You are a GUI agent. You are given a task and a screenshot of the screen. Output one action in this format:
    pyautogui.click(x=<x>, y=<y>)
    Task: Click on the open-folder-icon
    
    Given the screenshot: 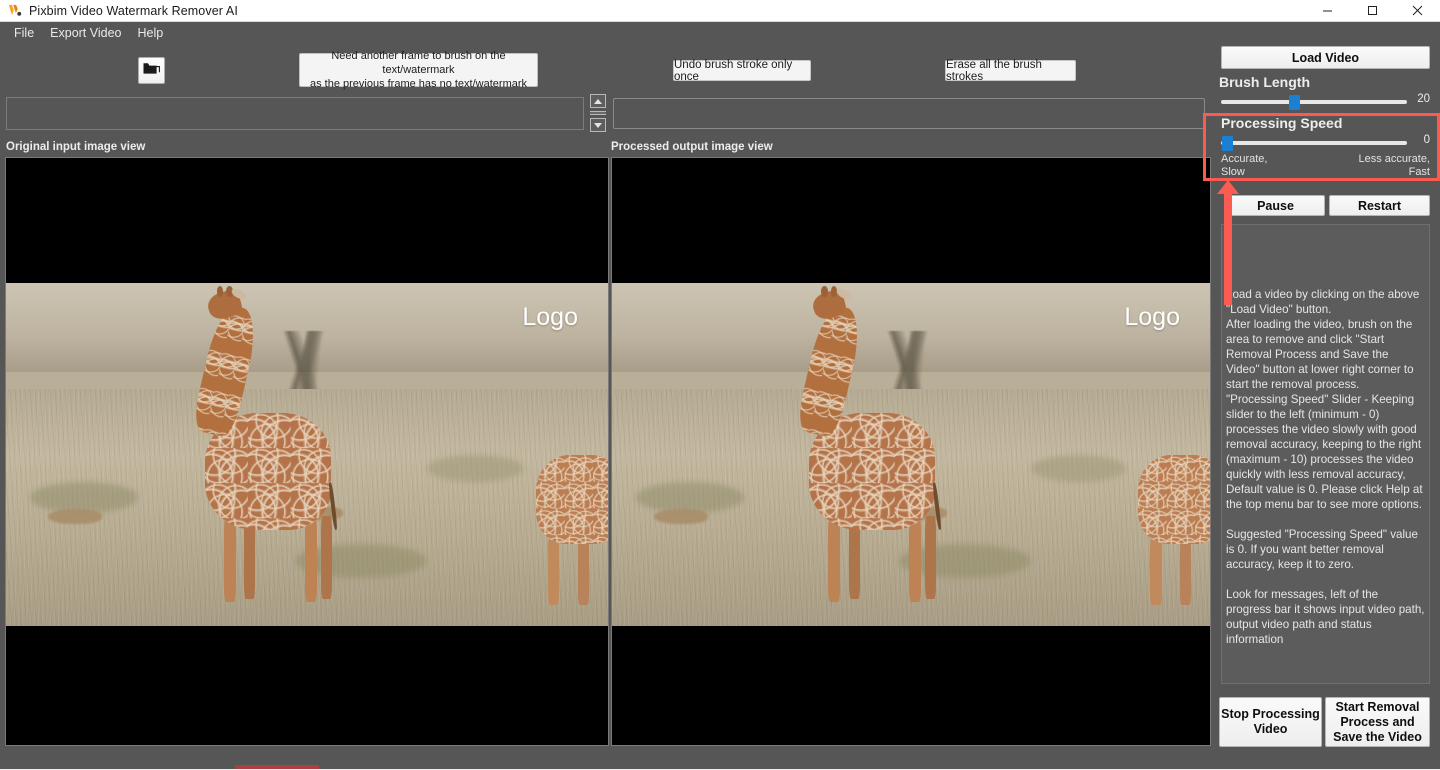 What is the action you would take?
    pyautogui.click(x=151, y=70)
    